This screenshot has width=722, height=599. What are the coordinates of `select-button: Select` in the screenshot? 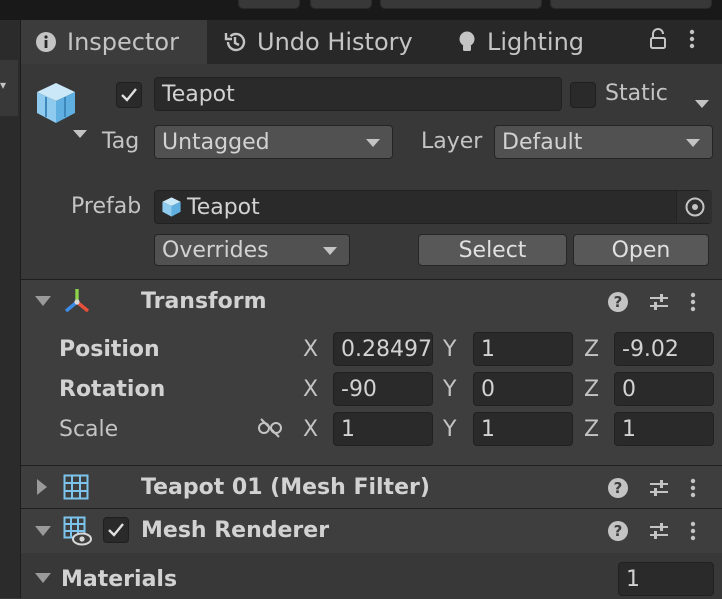 It's located at (492, 250).